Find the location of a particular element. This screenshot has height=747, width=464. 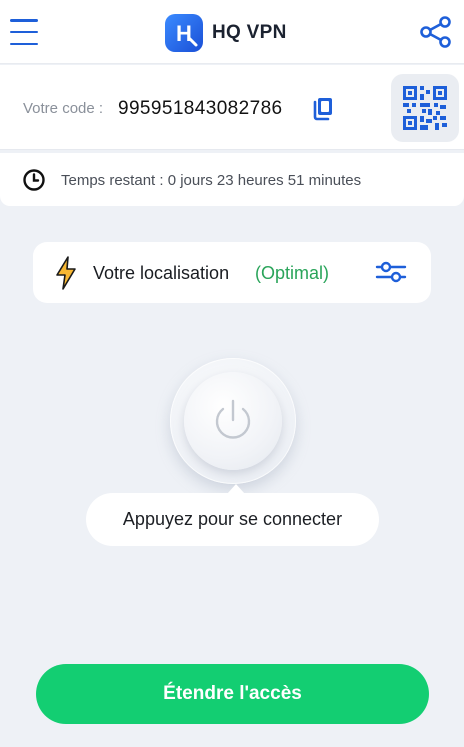

hq-logo-icon: H is located at coordinates (184, 33).